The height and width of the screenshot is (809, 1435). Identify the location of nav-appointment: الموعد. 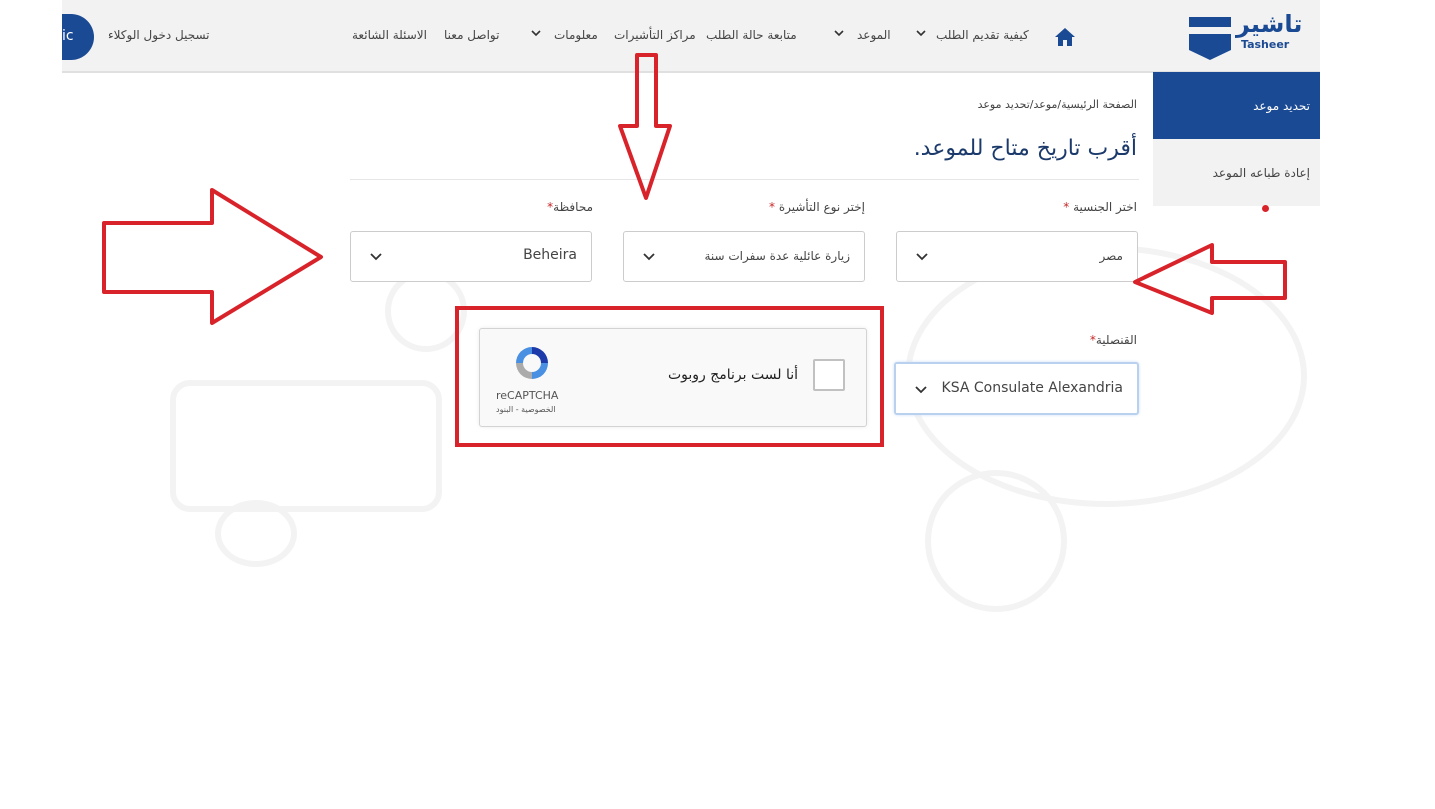
(874, 35).